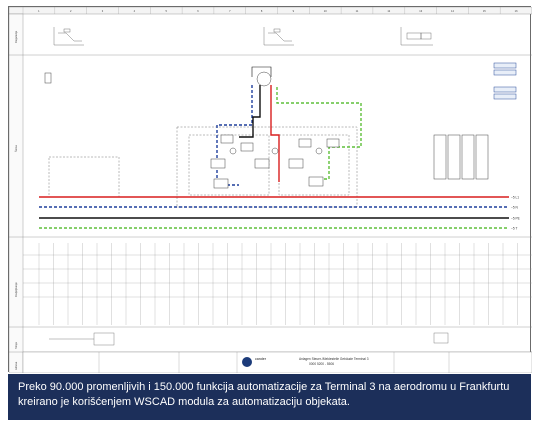 Image resolution: width=541 pixels, height=433 pixels. I want to click on column-ruler: 1 2 3 4 5 6 7 8 9 10 11 12 13 14 15 16, so click(270, 11).